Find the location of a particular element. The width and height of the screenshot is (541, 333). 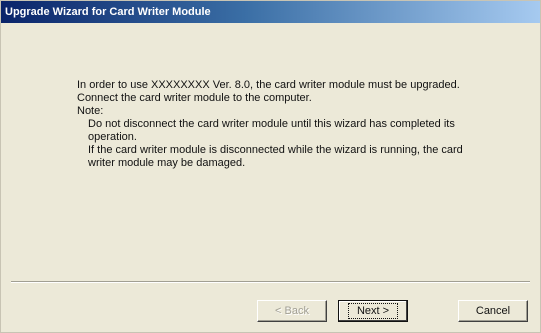

next-button-label: Next > is located at coordinates (373, 311).